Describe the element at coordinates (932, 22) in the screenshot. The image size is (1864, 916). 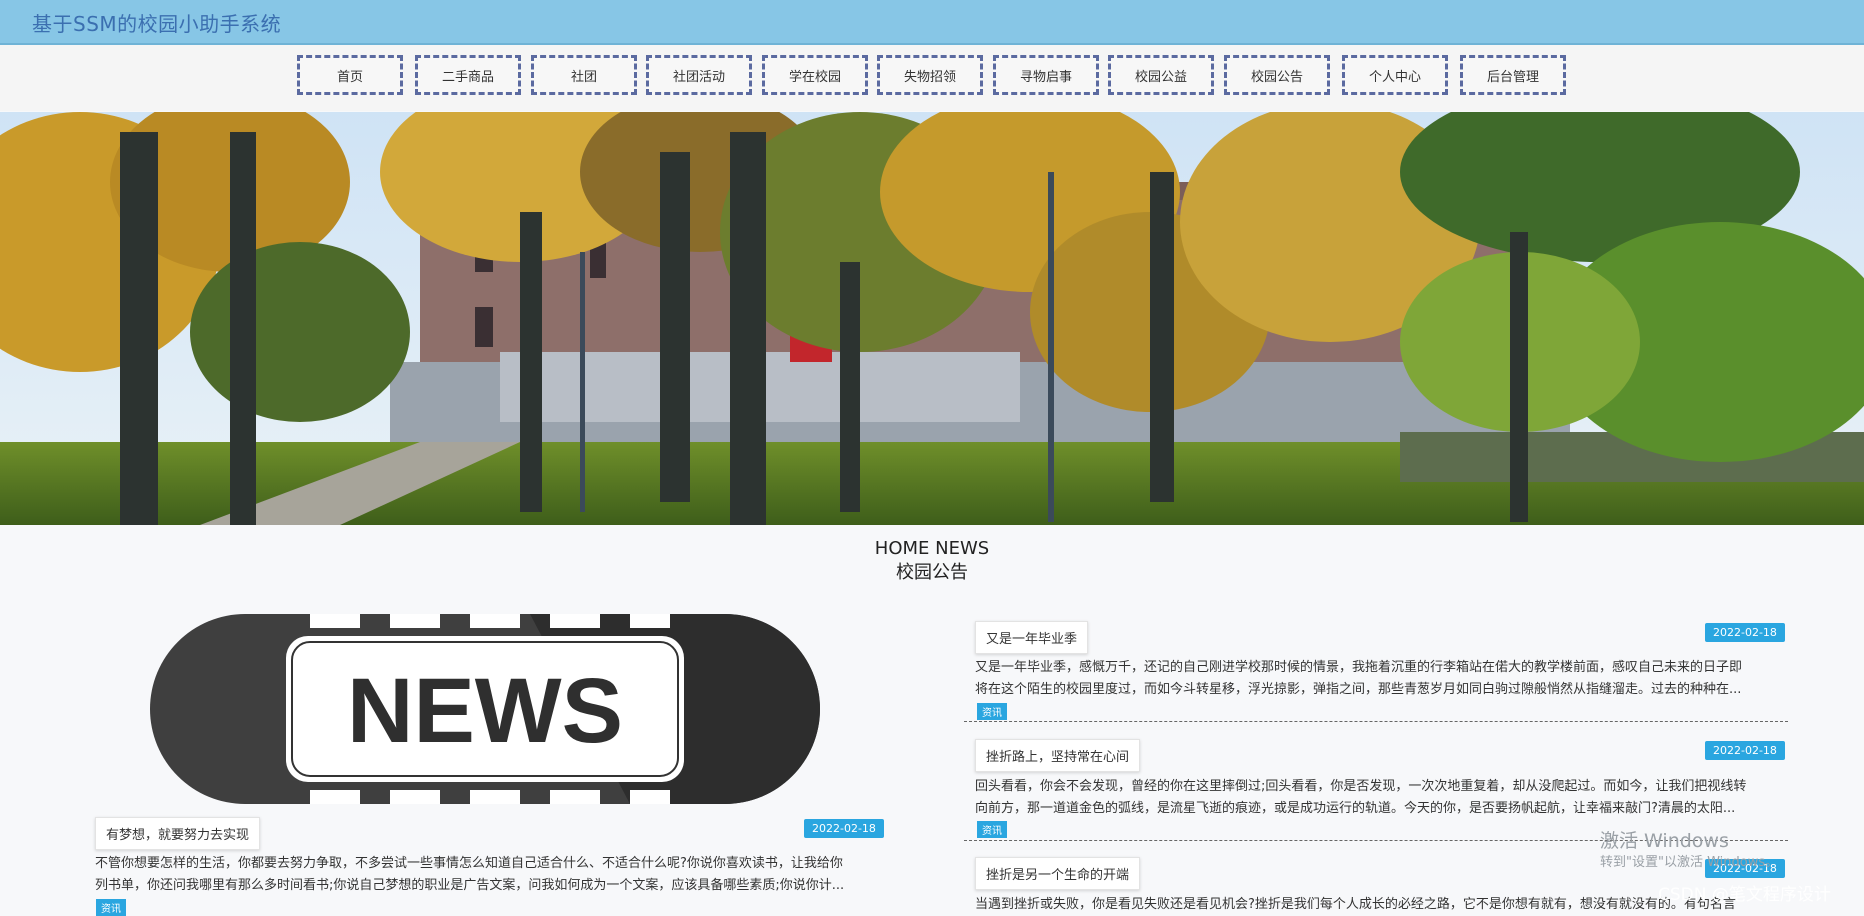
I see `top-header: 基于SSM的校园小助手系统` at that location.